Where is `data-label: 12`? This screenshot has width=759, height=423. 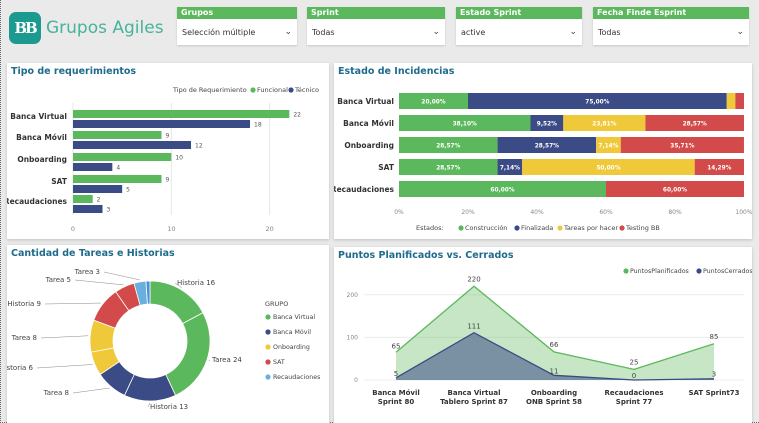
data-label: 12 is located at coordinates (199, 146).